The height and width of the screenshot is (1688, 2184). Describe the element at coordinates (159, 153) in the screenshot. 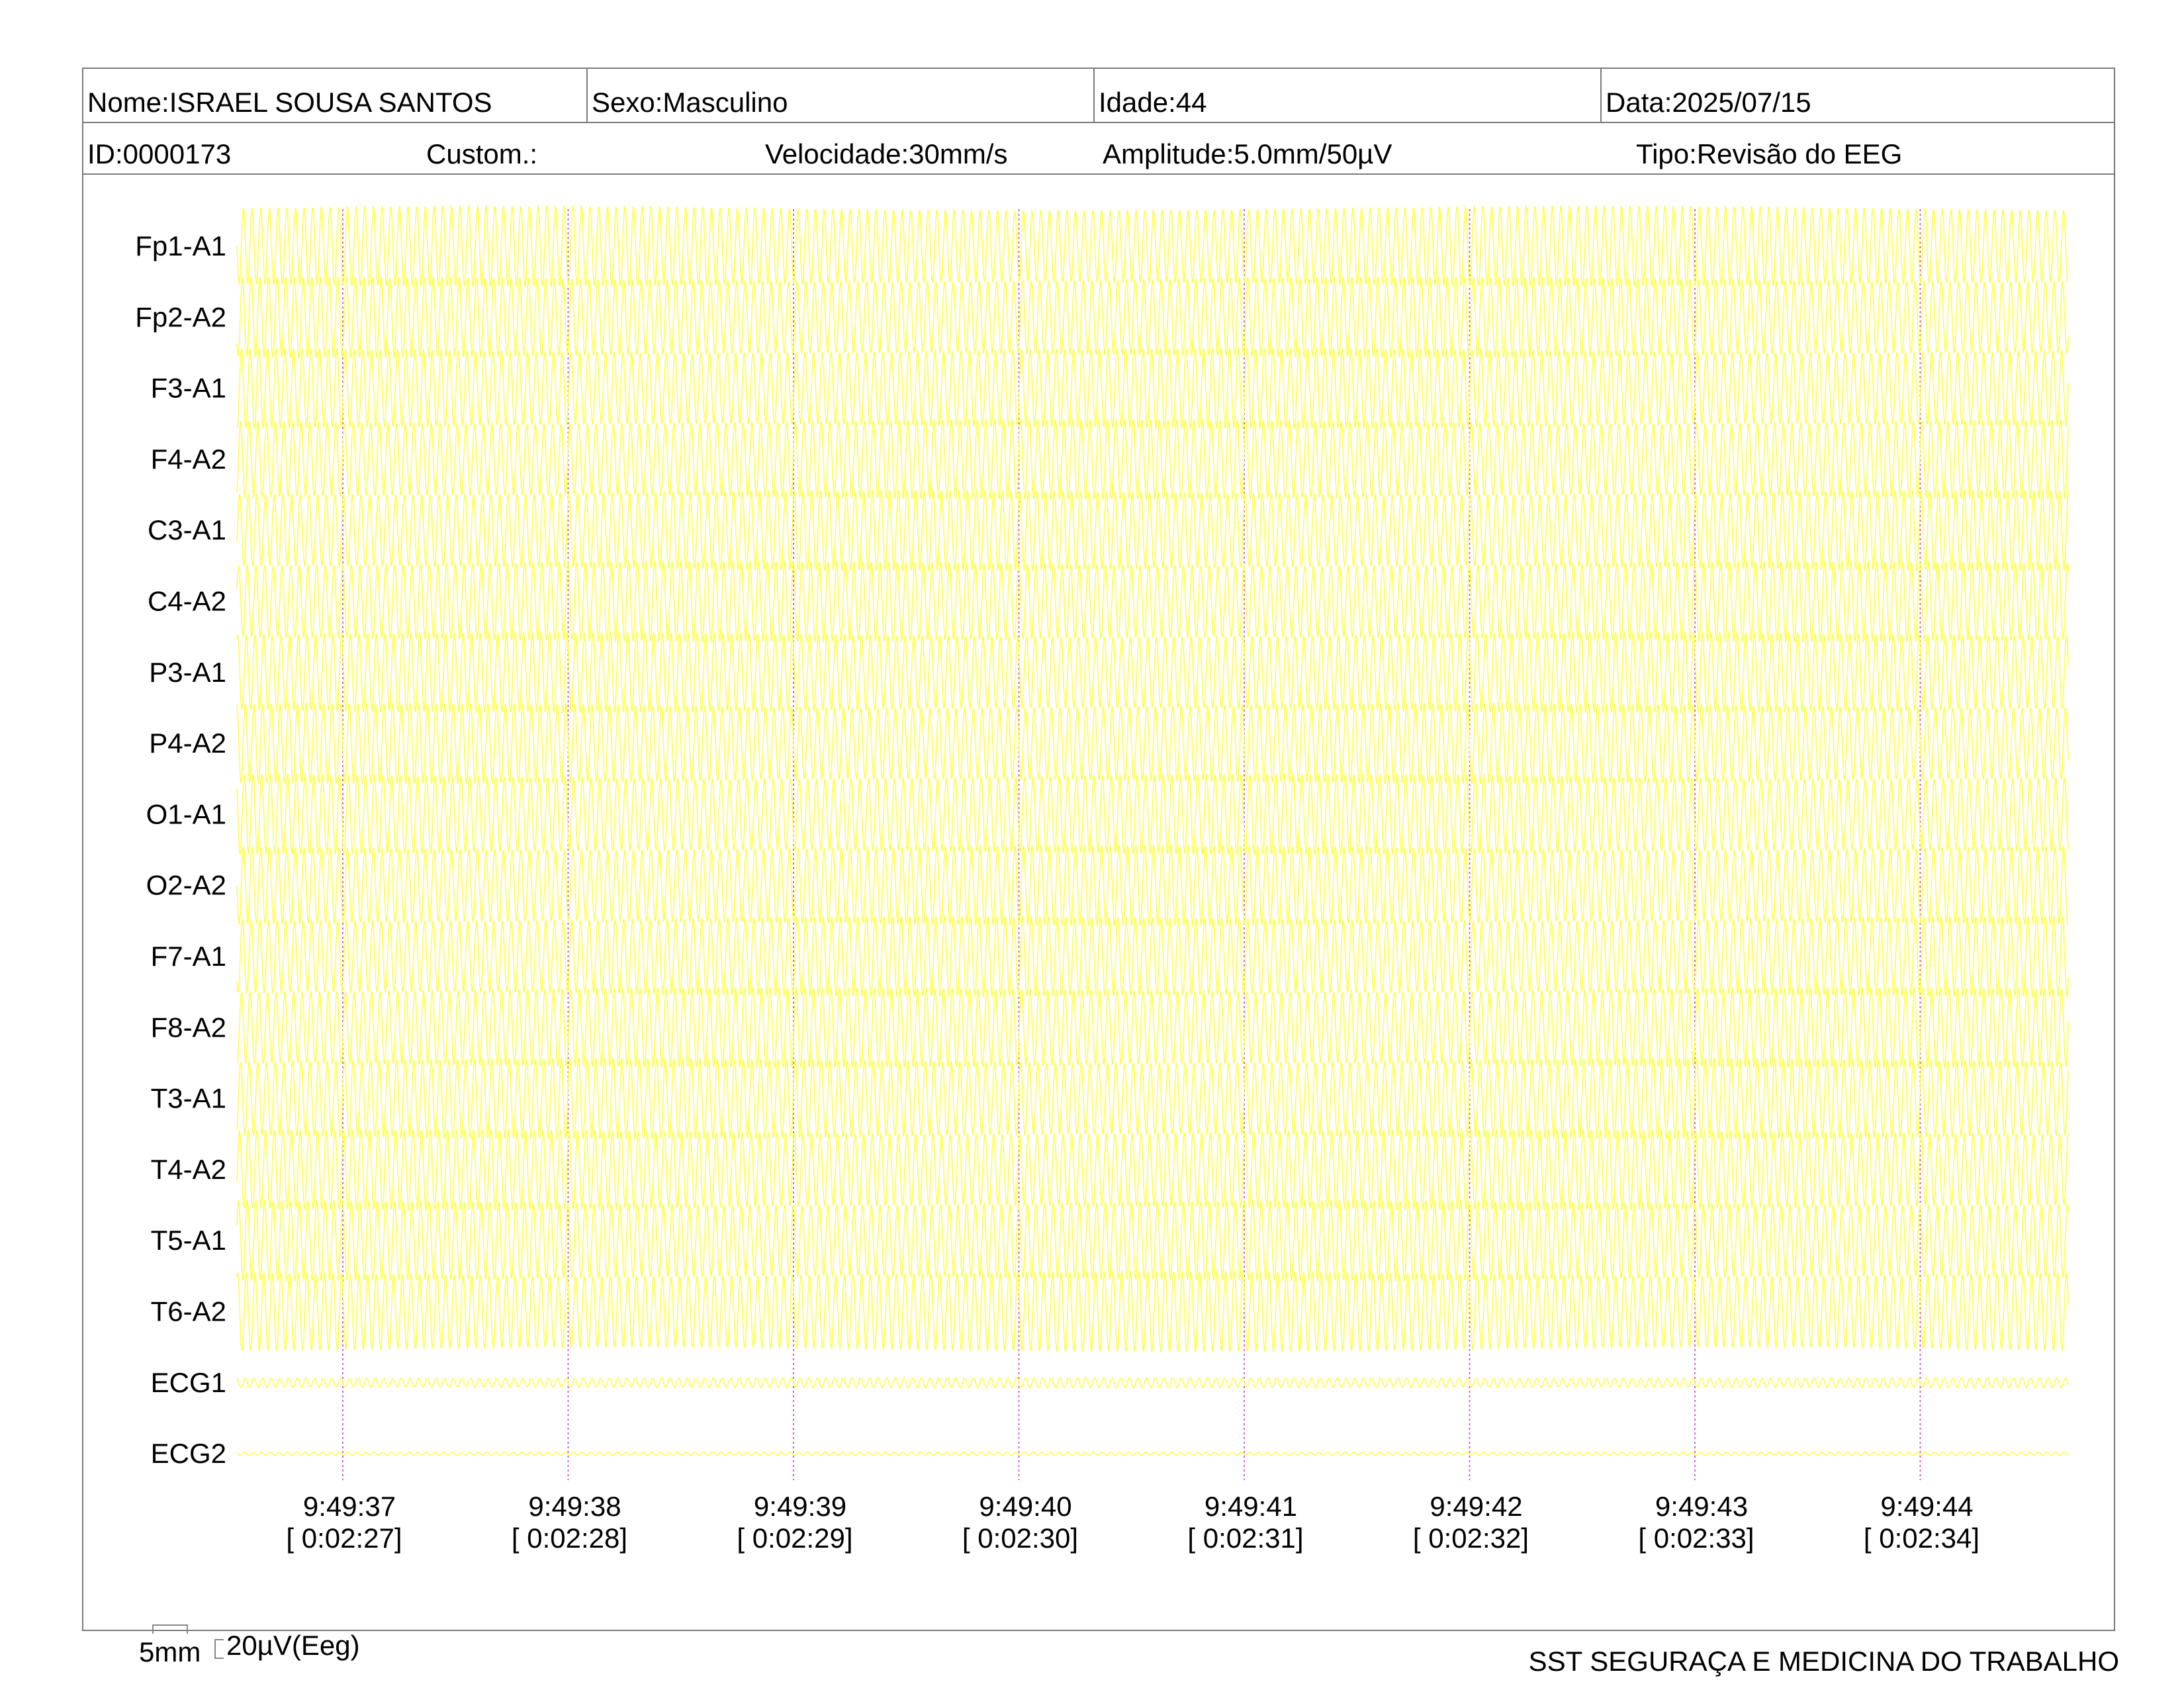

I see `patient-id: ID:0000173` at that location.